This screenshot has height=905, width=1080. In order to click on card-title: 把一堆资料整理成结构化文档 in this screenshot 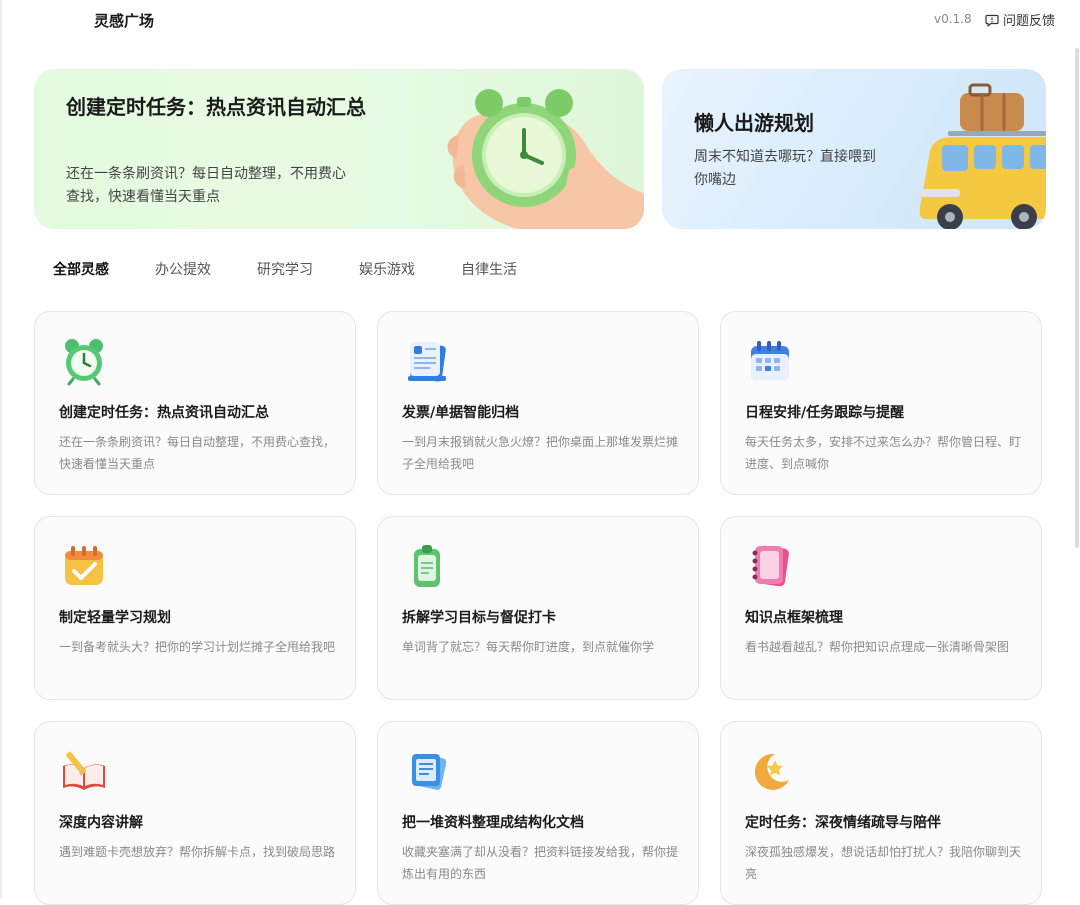, I will do `click(493, 823)`.